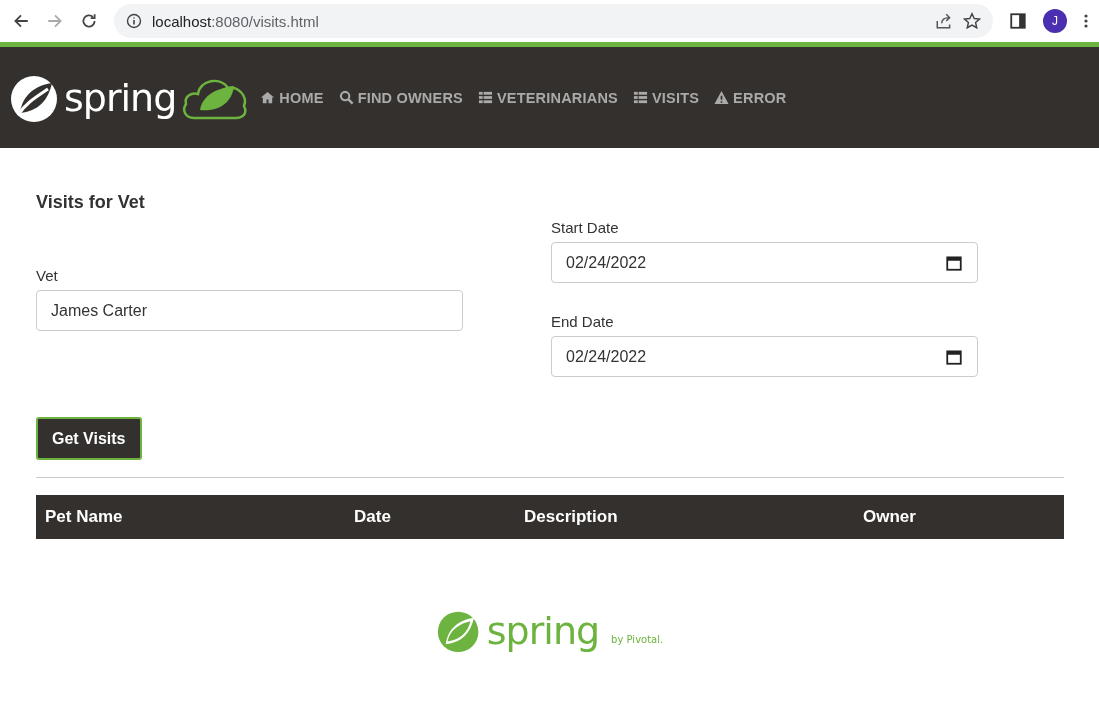 The height and width of the screenshot is (707, 1099). Describe the element at coordinates (120, 97) in the screenshot. I see `brand-name: spring` at that location.